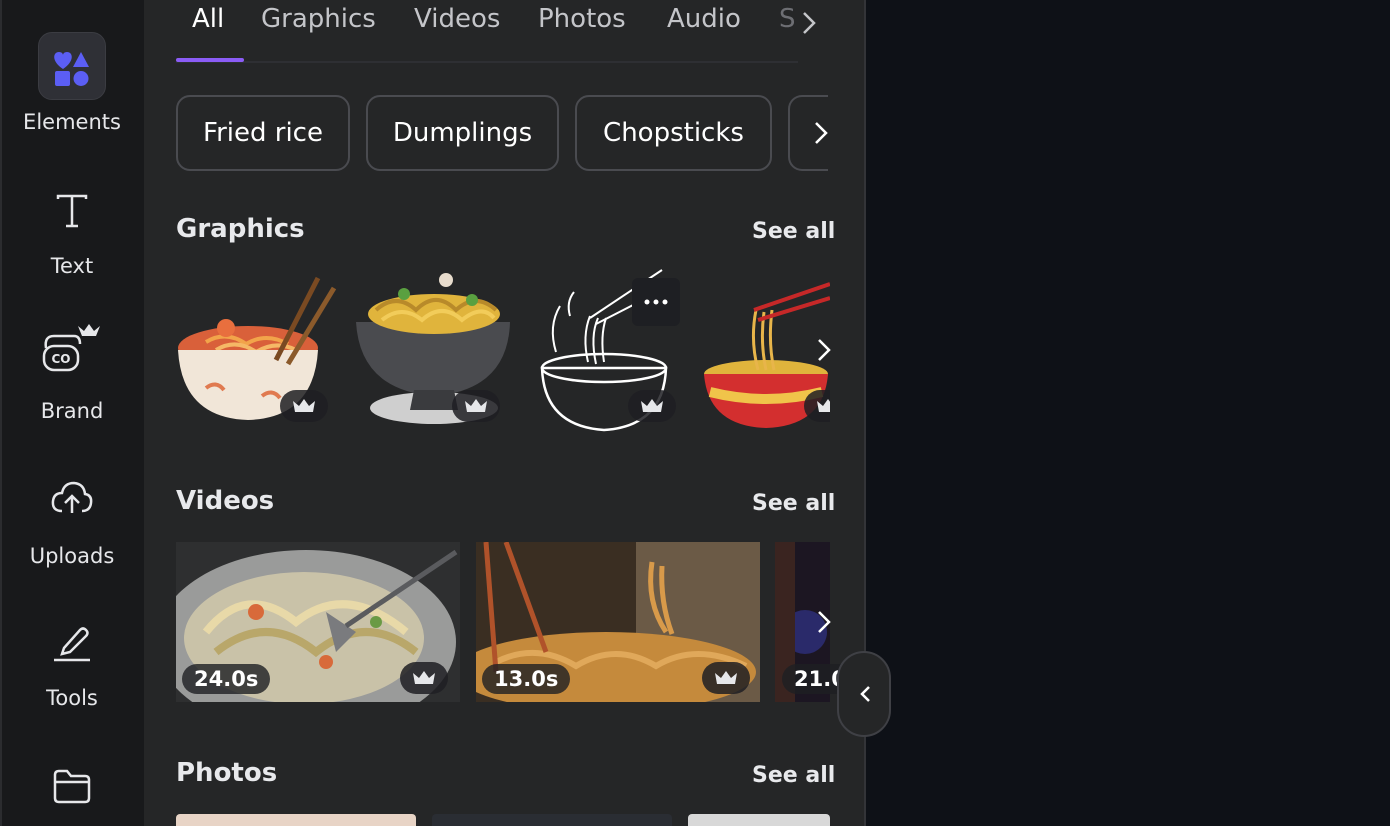 This screenshot has width=1390, height=826. What do you see at coordinates (793, 231) in the screenshot?
I see `graphics-see-all-link: See all` at bounding box center [793, 231].